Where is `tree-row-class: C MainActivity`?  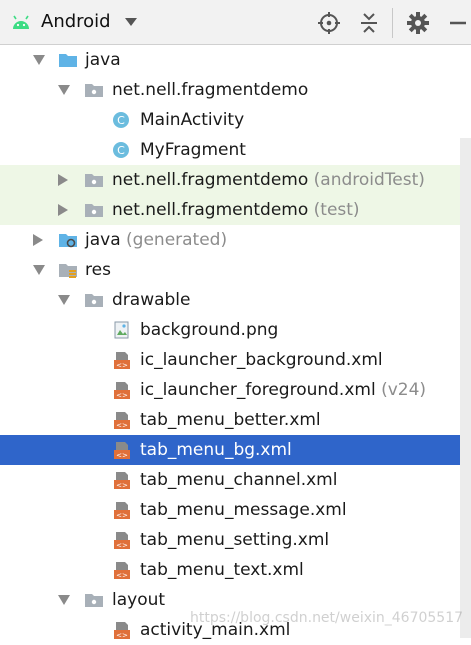 tree-row-class: C MainActivity is located at coordinates (235, 120).